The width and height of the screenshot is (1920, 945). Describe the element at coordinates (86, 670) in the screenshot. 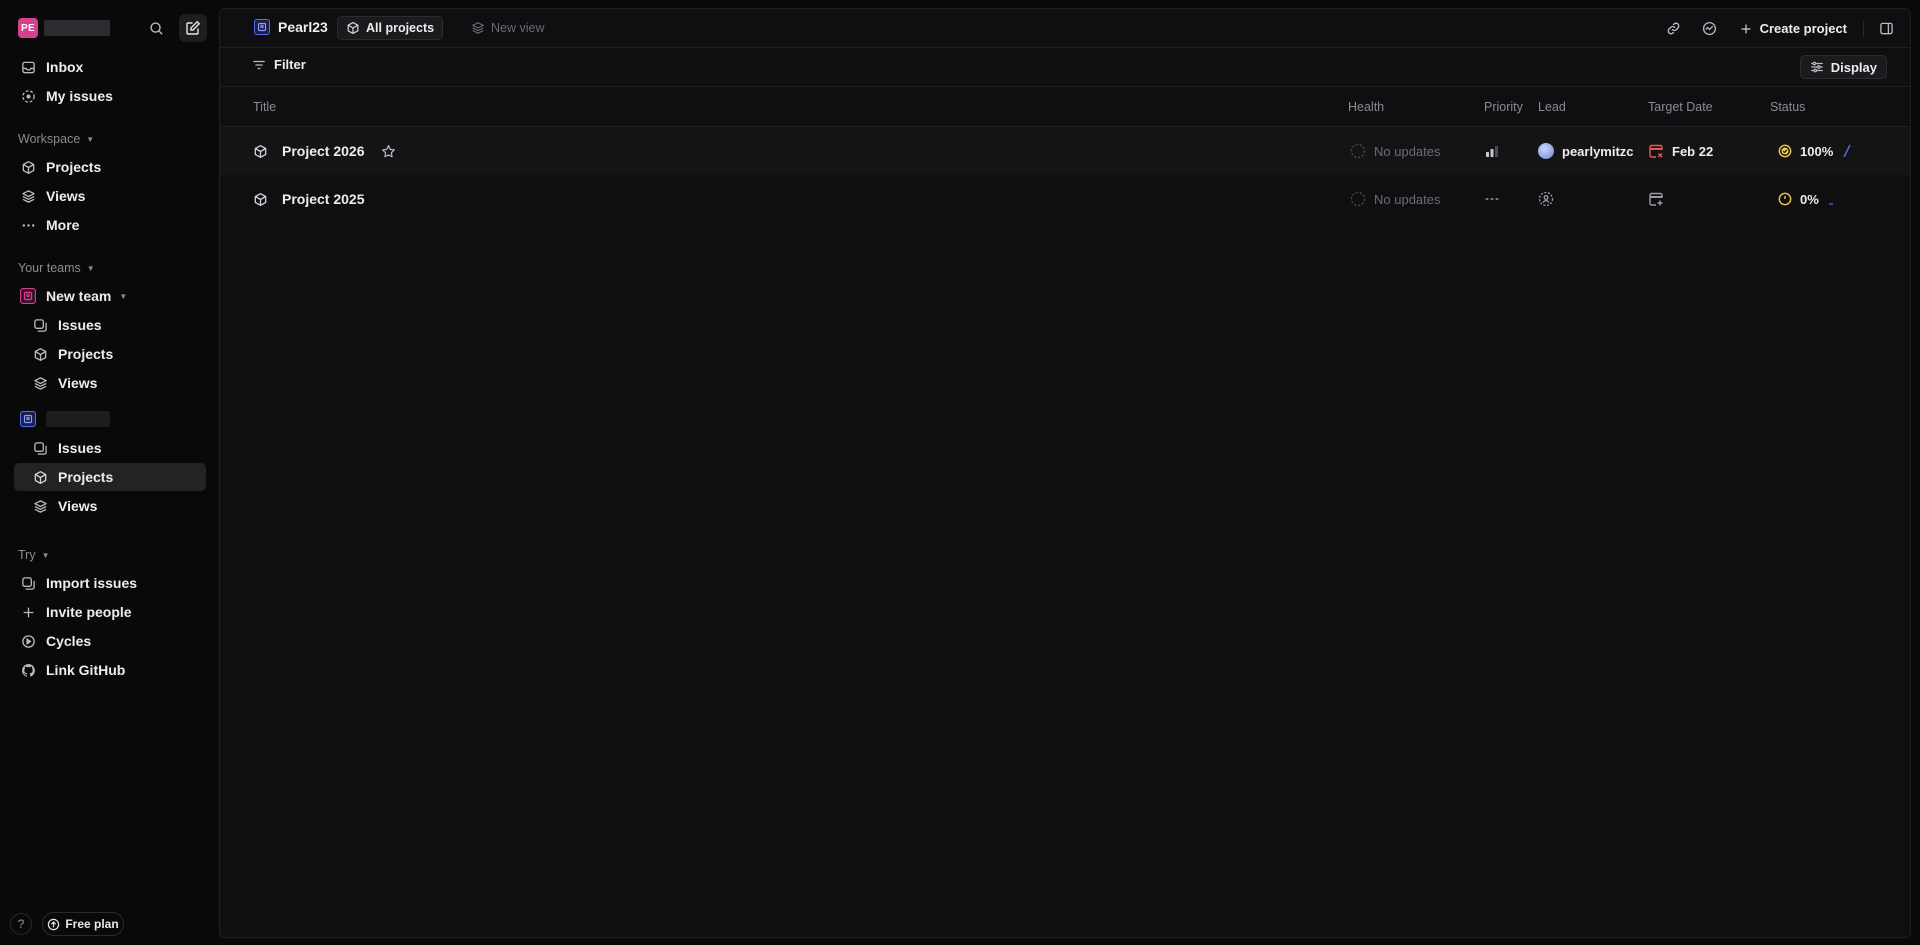

I see `sidebar-item-label: Link GitHub` at that location.